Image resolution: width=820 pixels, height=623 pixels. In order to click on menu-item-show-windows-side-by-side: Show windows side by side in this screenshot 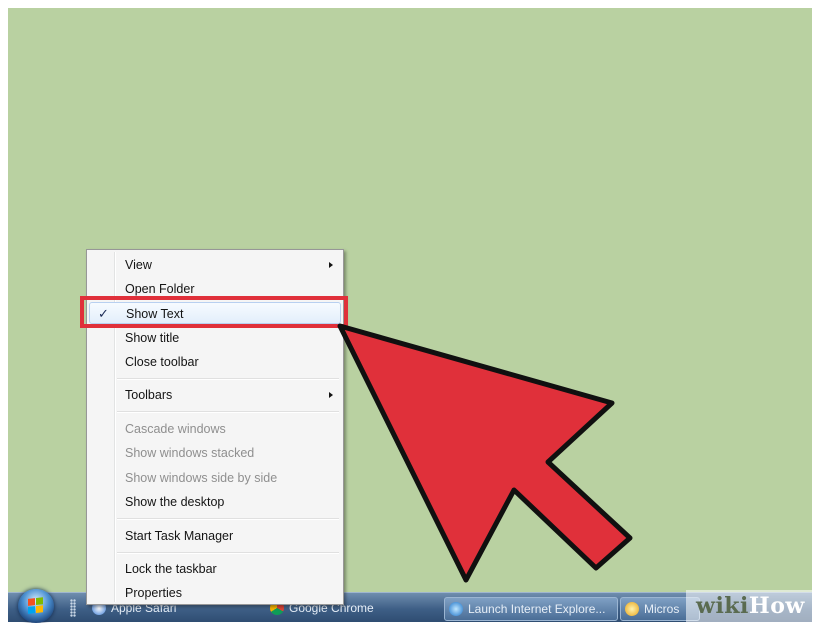, I will do `click(215, 478)`.